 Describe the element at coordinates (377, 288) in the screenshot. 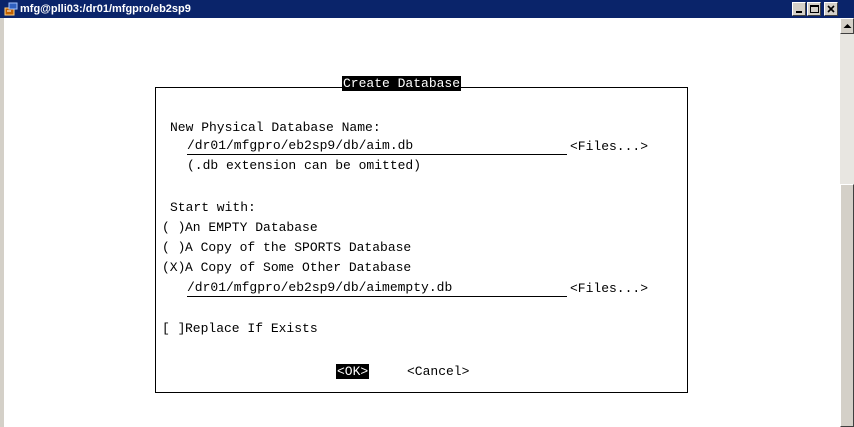

I see `copy-source-input: /dr01/mfgpro/eb2sp9/db/aimempty.db` at that location.